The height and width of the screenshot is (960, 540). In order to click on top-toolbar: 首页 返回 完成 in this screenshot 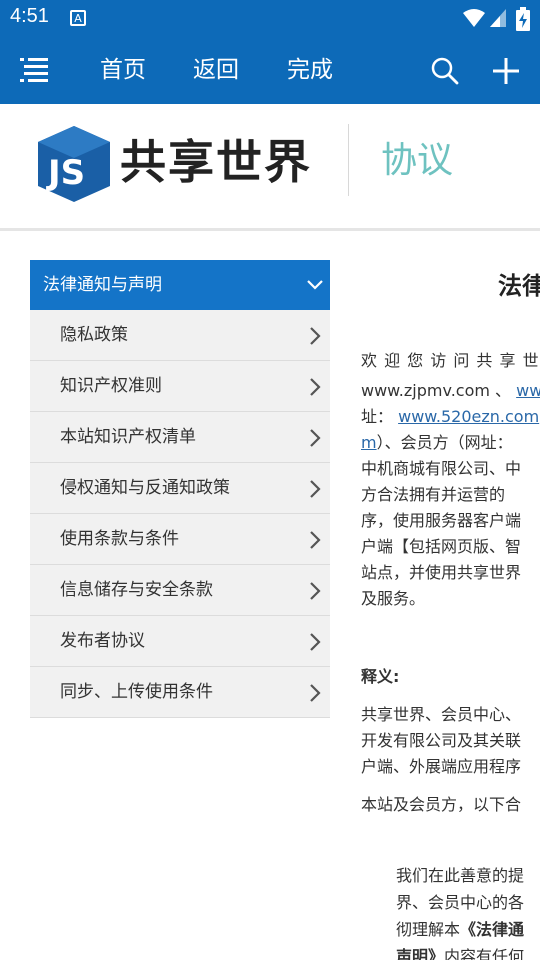, I will do `click(270, 70)`.